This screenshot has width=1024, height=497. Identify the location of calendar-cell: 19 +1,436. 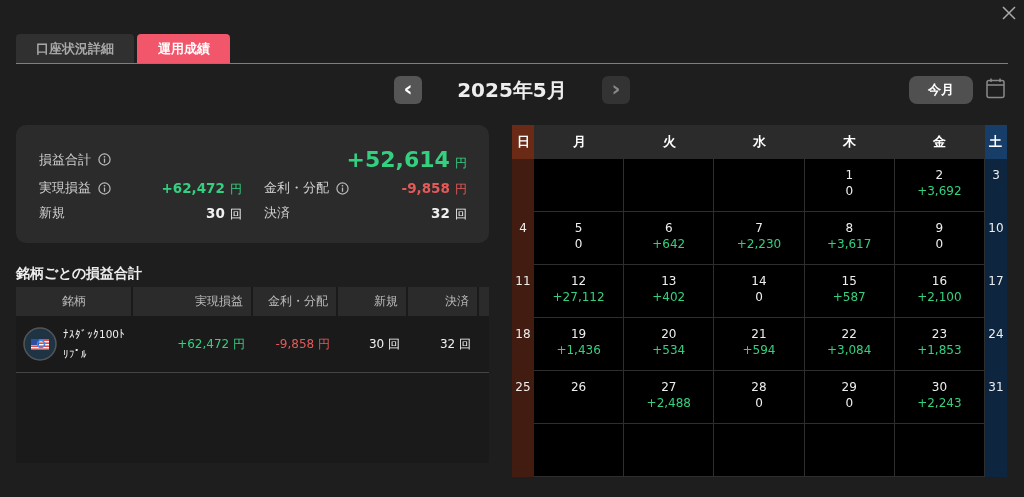
(579, 344).